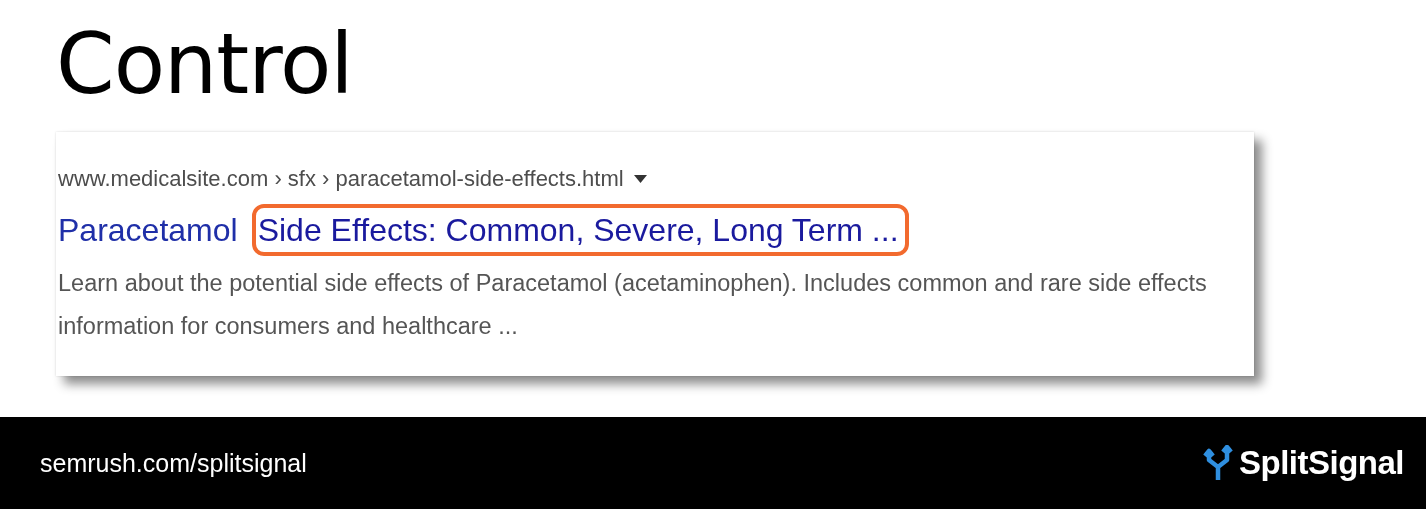  What do you see at coordinates (1218, 463) in the screenshot?
I see `split-arrows-icon` at bounding box center [1218, 463].